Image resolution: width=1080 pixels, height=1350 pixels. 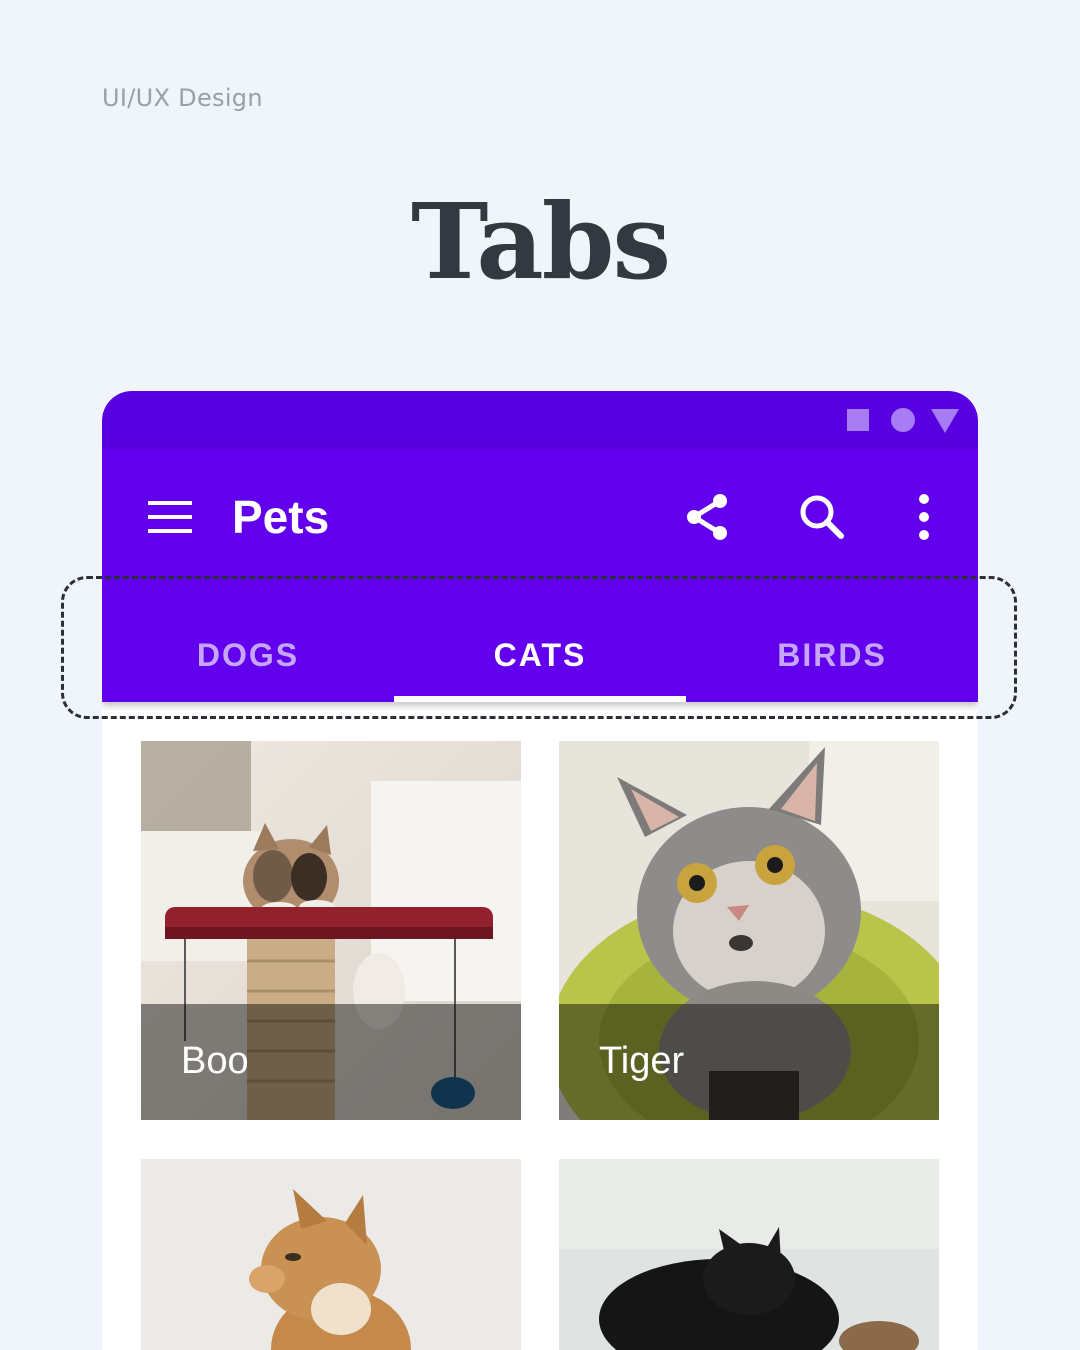 I want to click on circle-icon, so click(x=903, y=420).